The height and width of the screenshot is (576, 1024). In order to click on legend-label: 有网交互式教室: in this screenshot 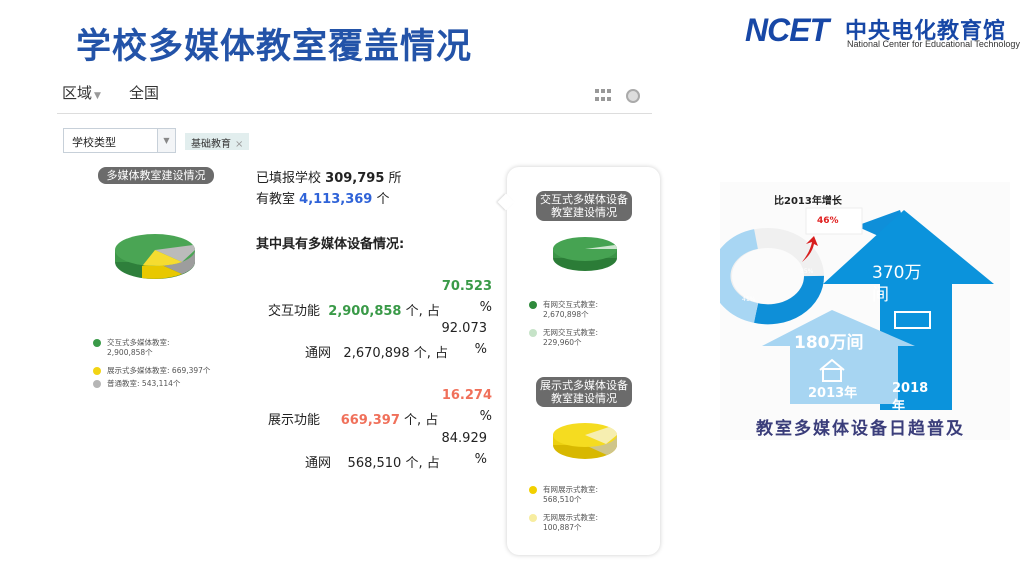, I will do `click(571, 304)`.